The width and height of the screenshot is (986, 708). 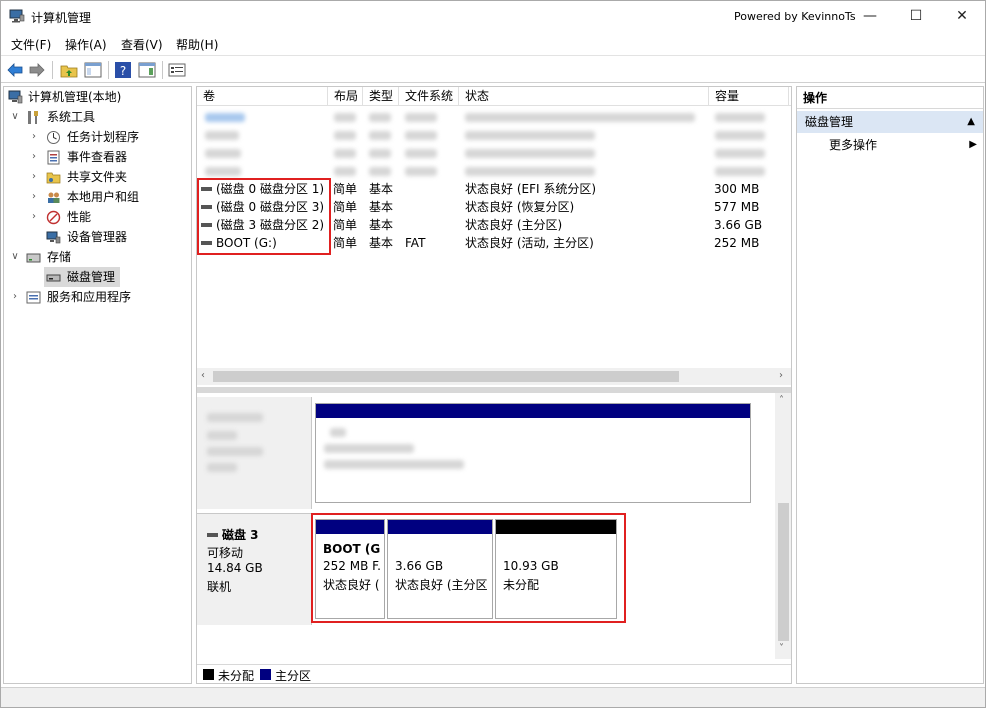 I want to click on device-manager-icon, so click(x=53, y=237).